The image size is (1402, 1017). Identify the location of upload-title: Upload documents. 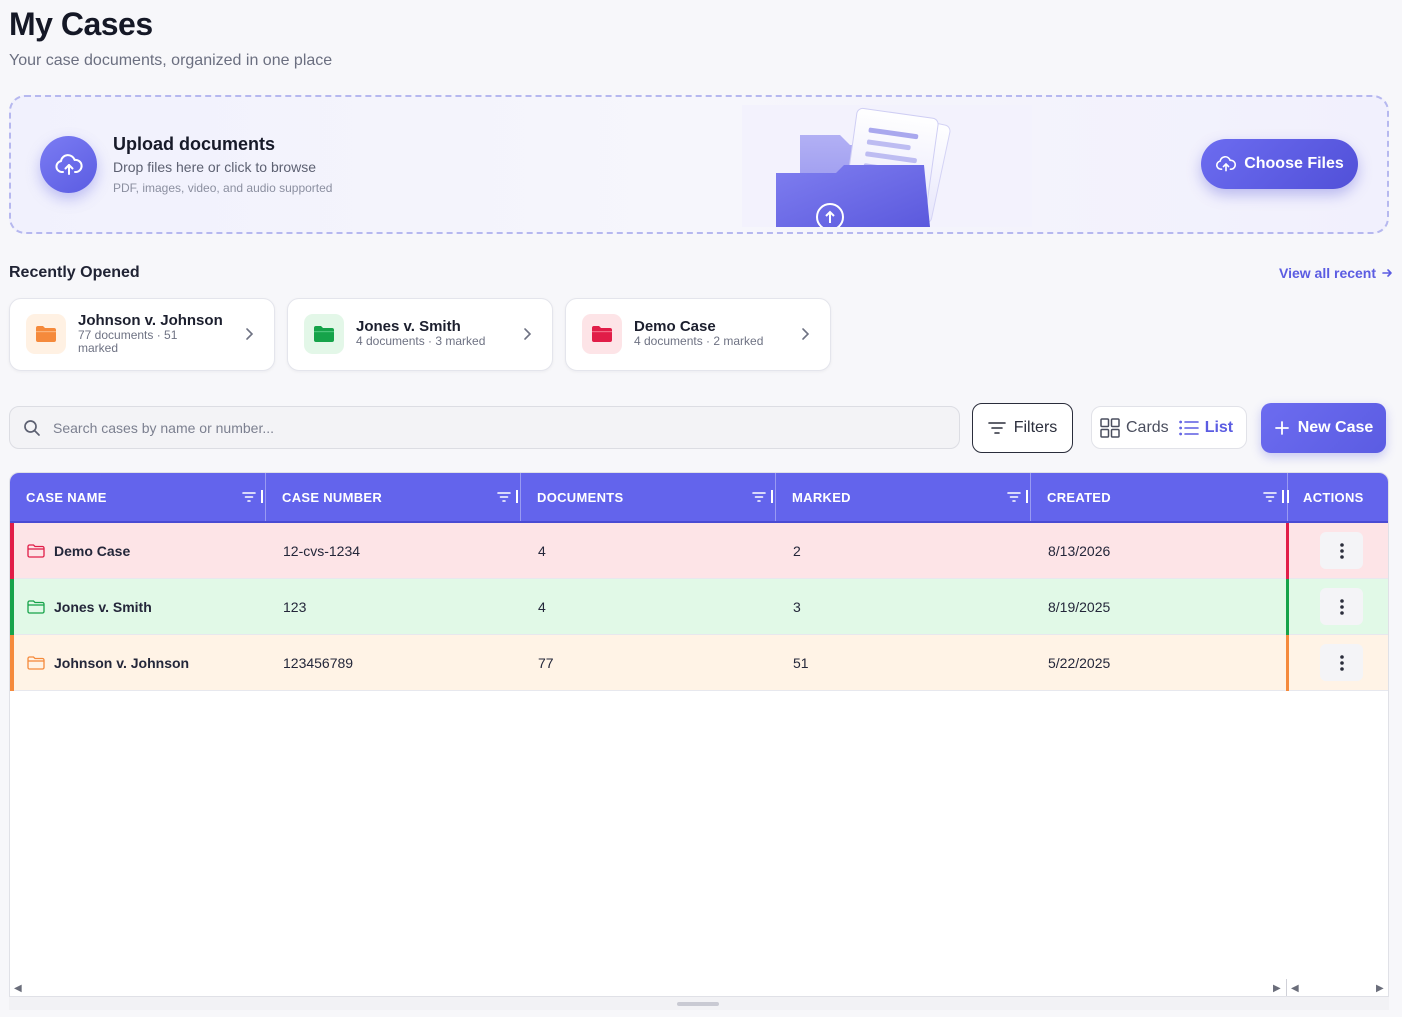
(194, 144).